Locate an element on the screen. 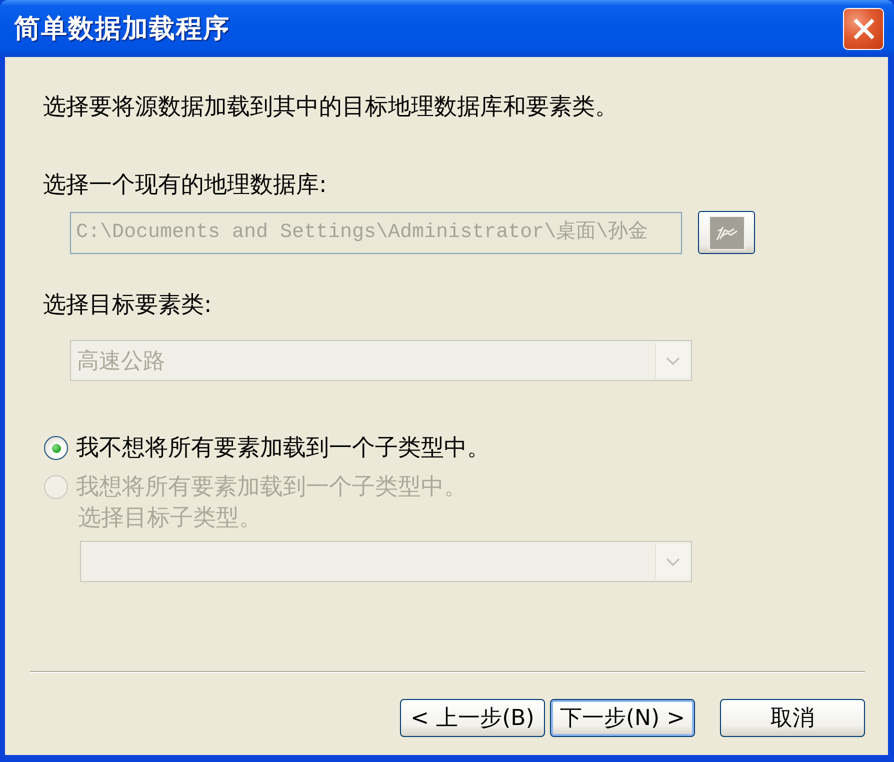 The height and width of the screenshot is (762, 894). close-icon is located at coordinates (863, 29).